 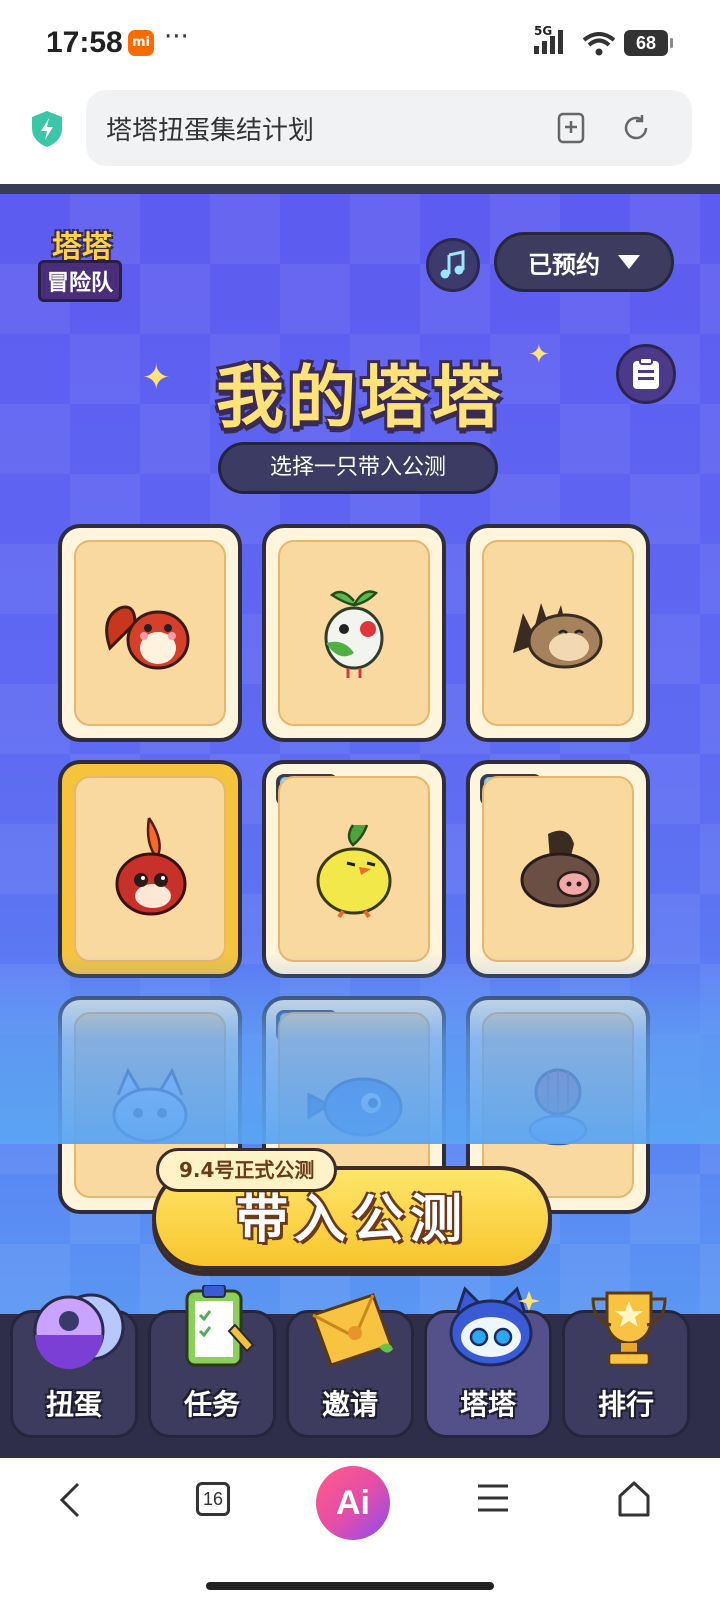 What do you see at coordinates (79, 1331) in the screenshot?
I see `gacha-capsule-icon` at bounding box center [79, 1331].